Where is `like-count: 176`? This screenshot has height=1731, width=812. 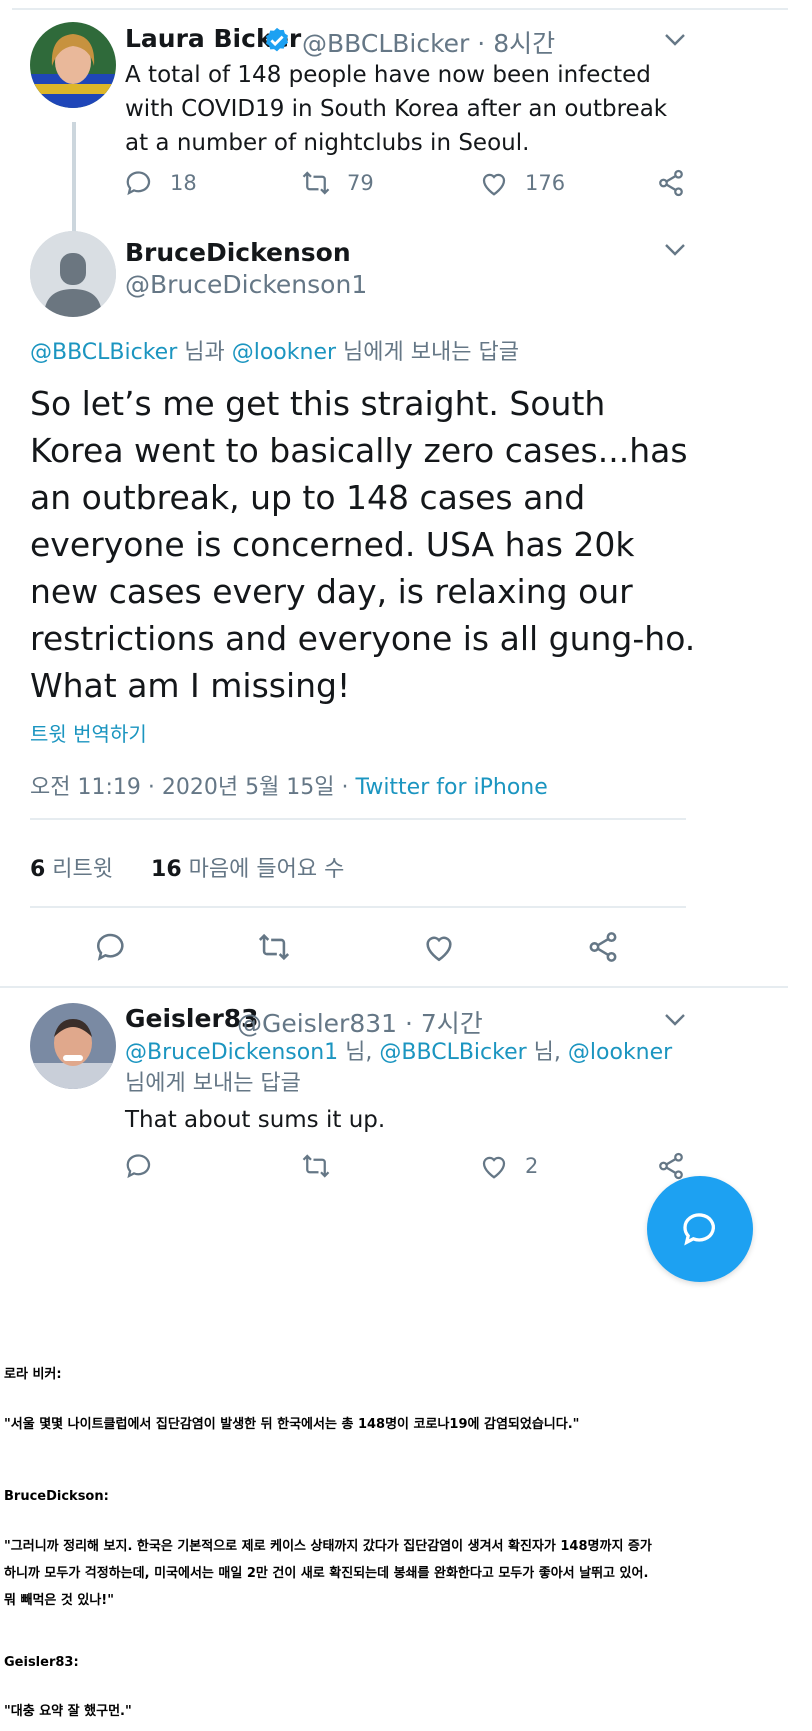
like-count: 176 is located at coordinates (545, 183).